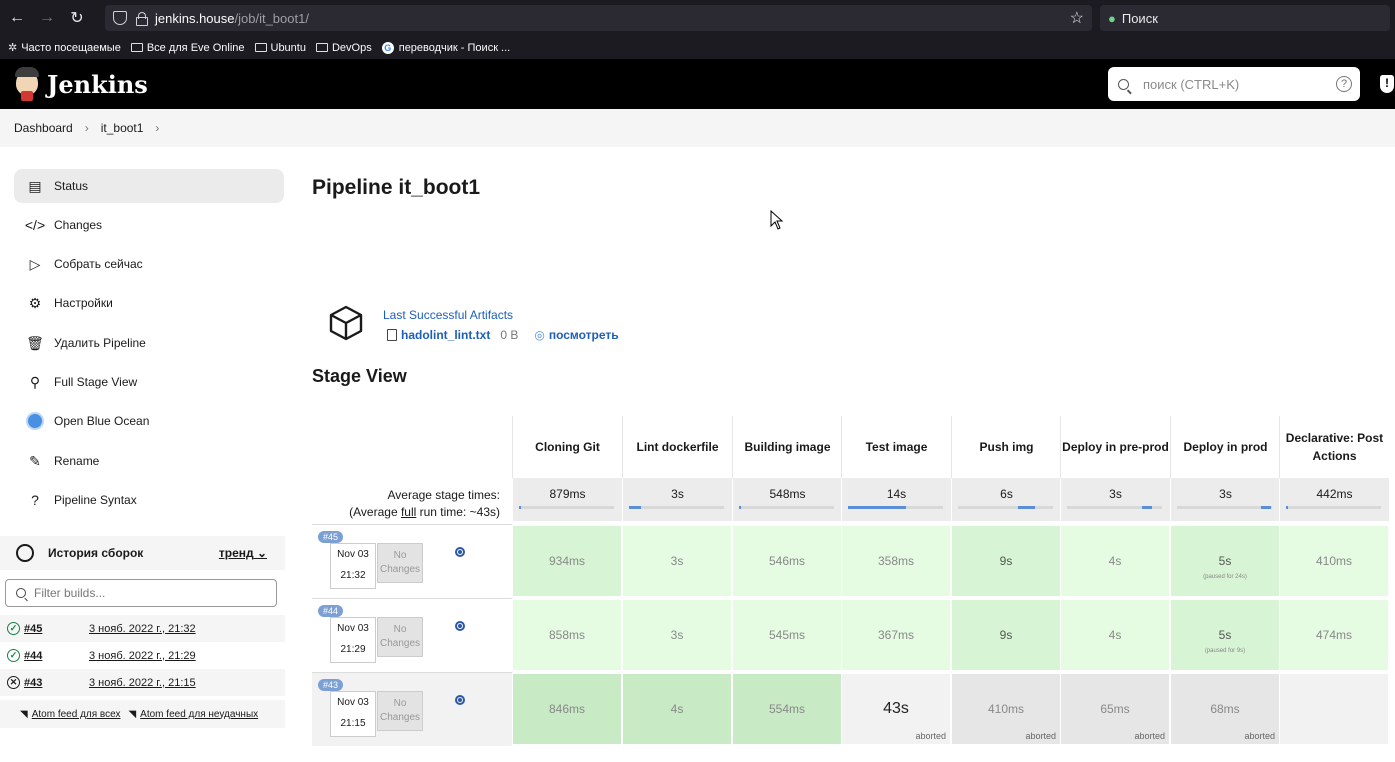  What do you see at coordinates (64, 48) in the screenshot?
I see `bookmark-frequent: ✲ Часто посещаемые` at bounding box center [64, 48].